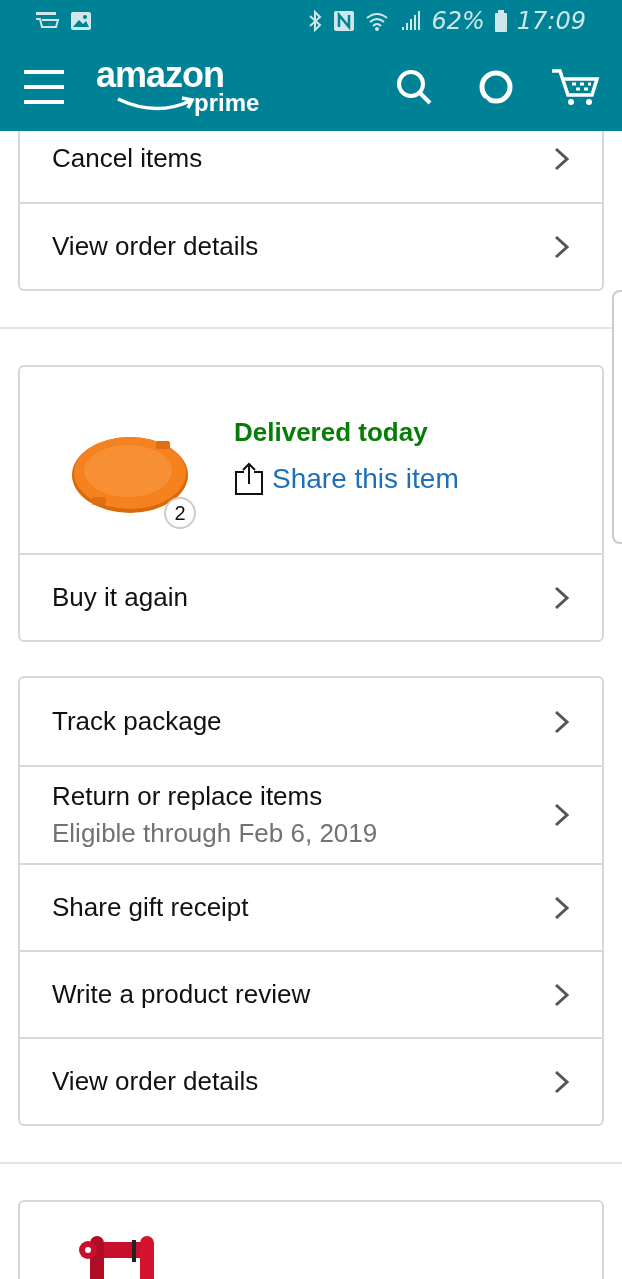  I want to click on row-label: Cancel items, so click(128, 158).